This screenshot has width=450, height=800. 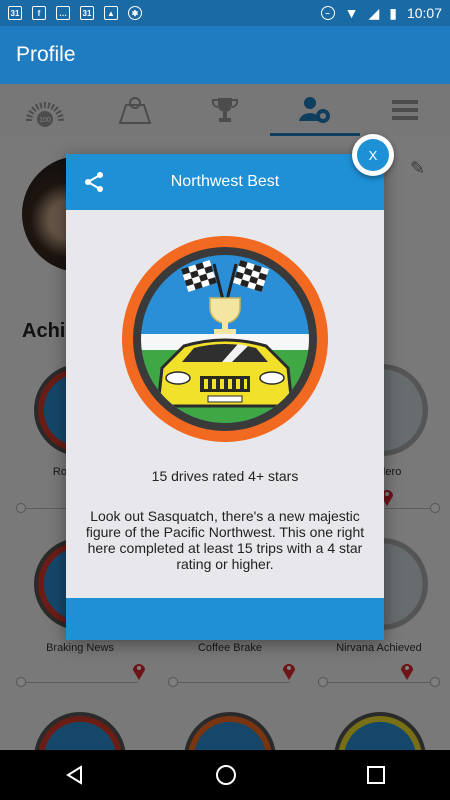 What do you see at coordinates (94, 182) in the screenshot?
I see `share-icon` at bounding box center [94, 182].